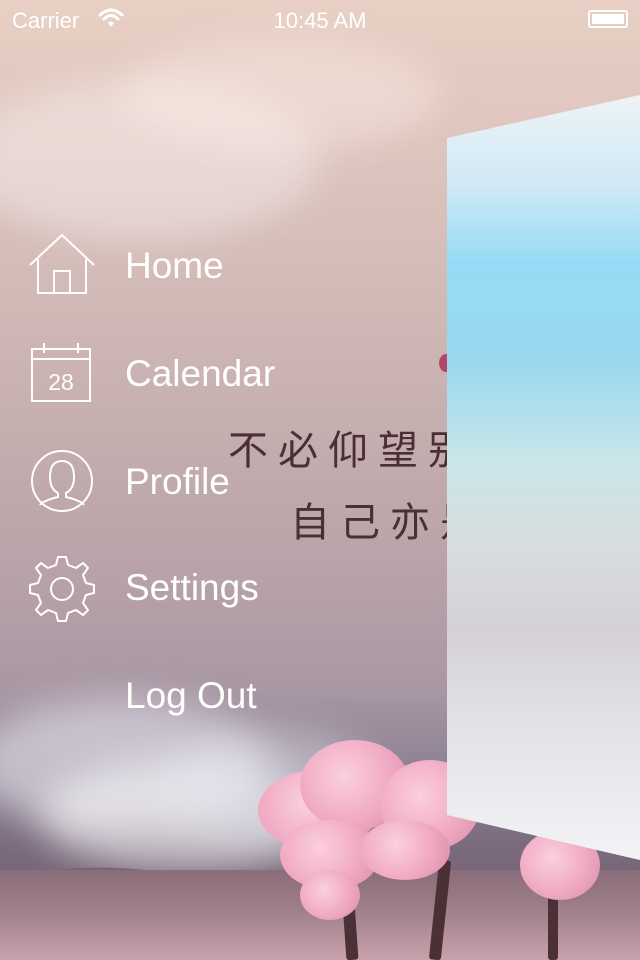 This screenshot has height=960, width=640. I want to click on gear-icon, so click(62, 589).